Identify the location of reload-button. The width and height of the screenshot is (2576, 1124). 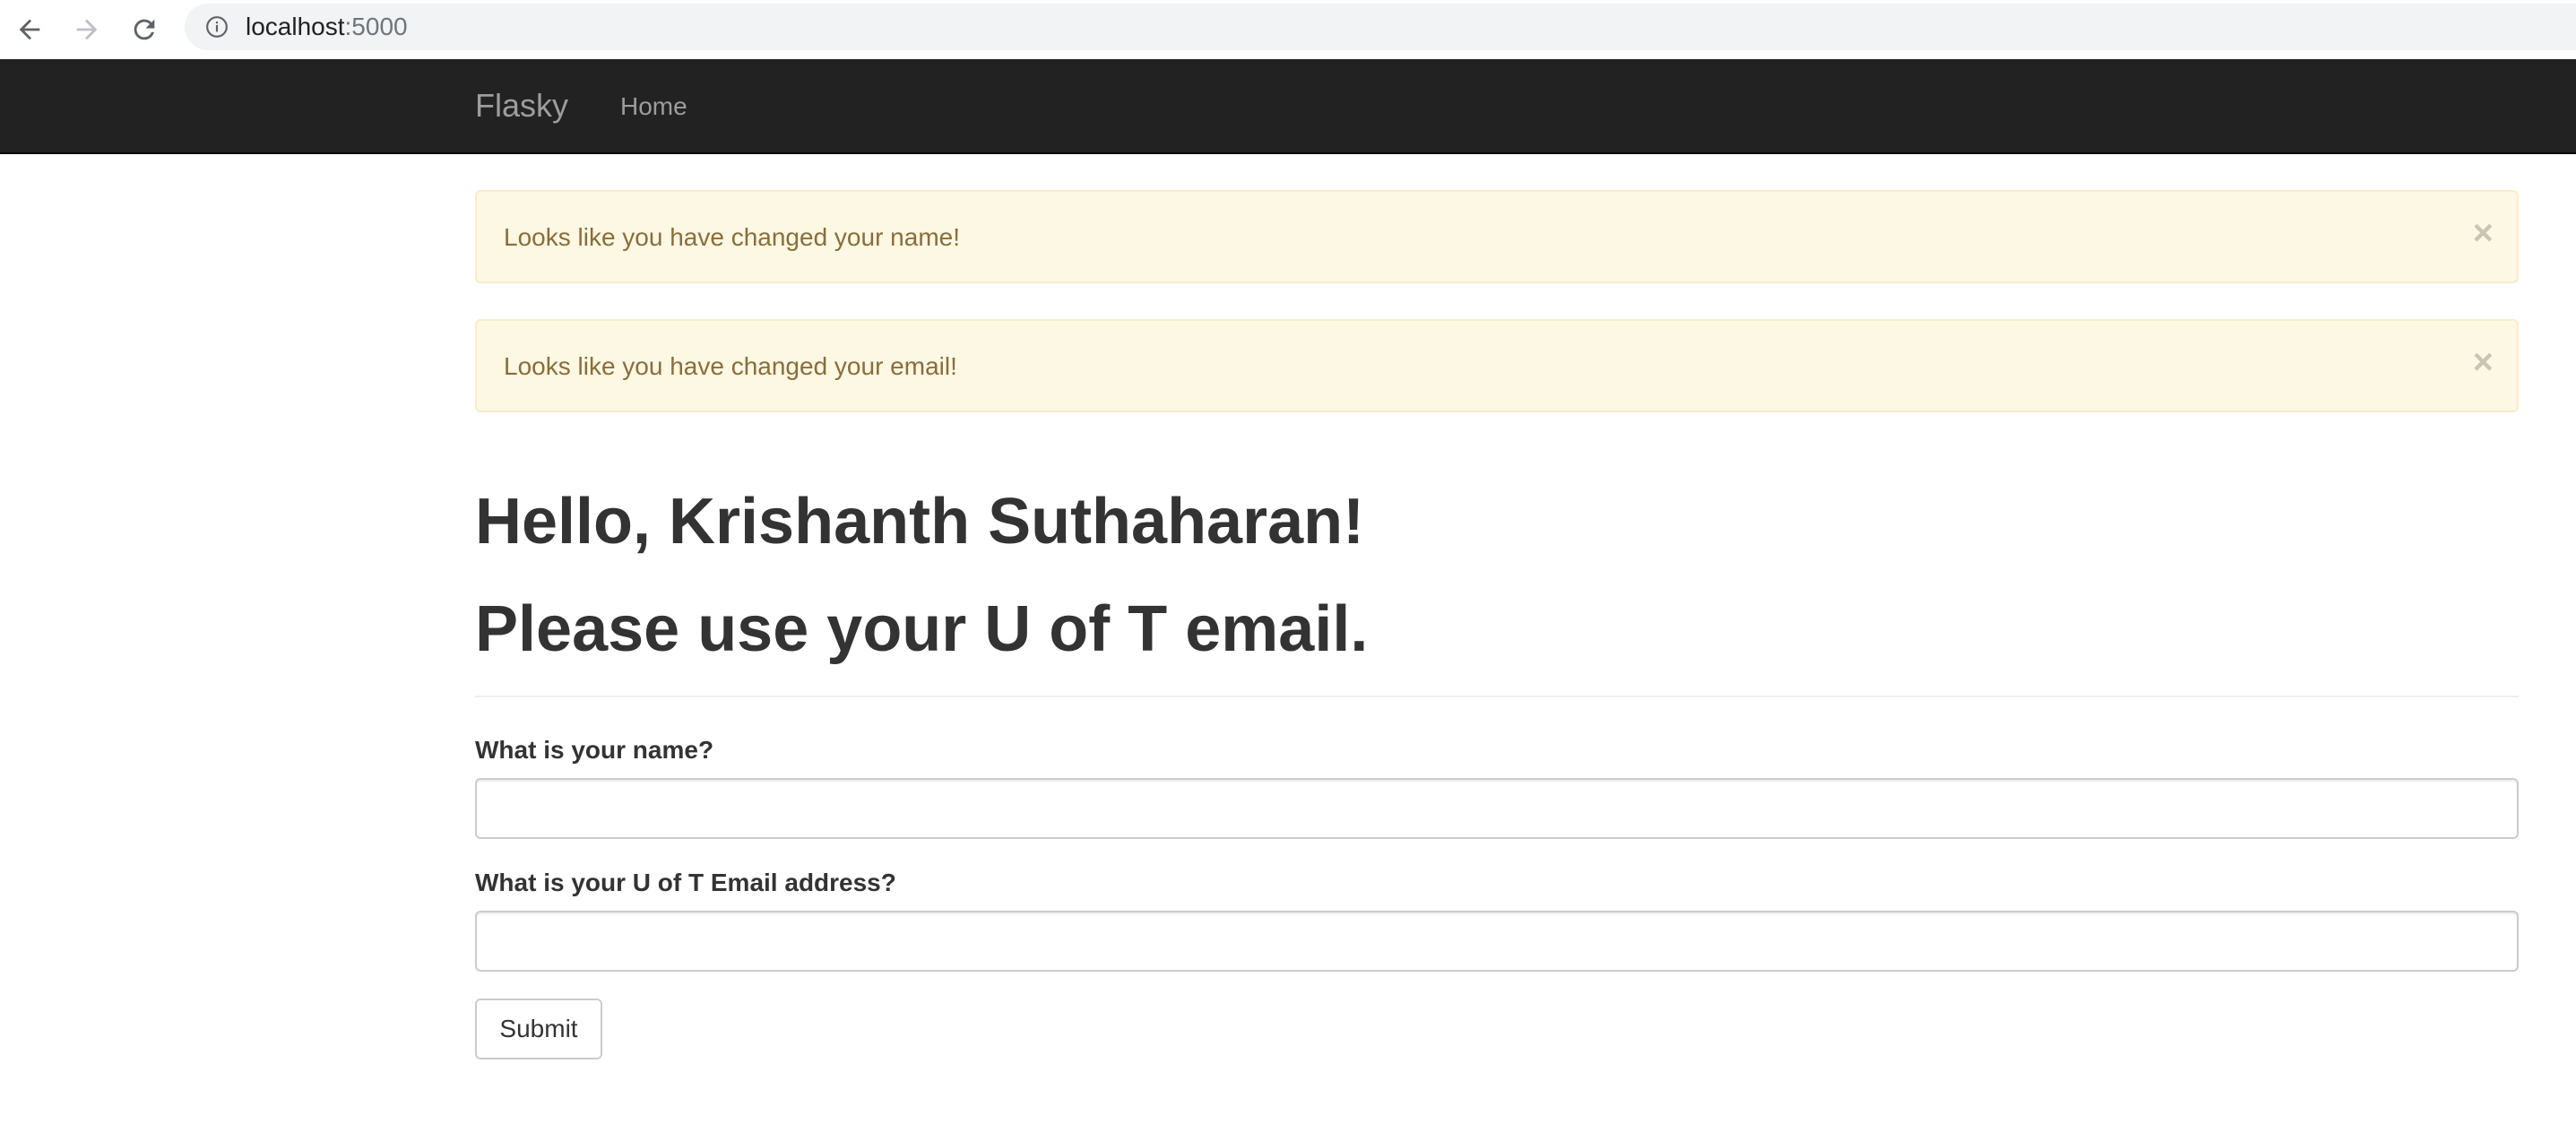
(144, 29).